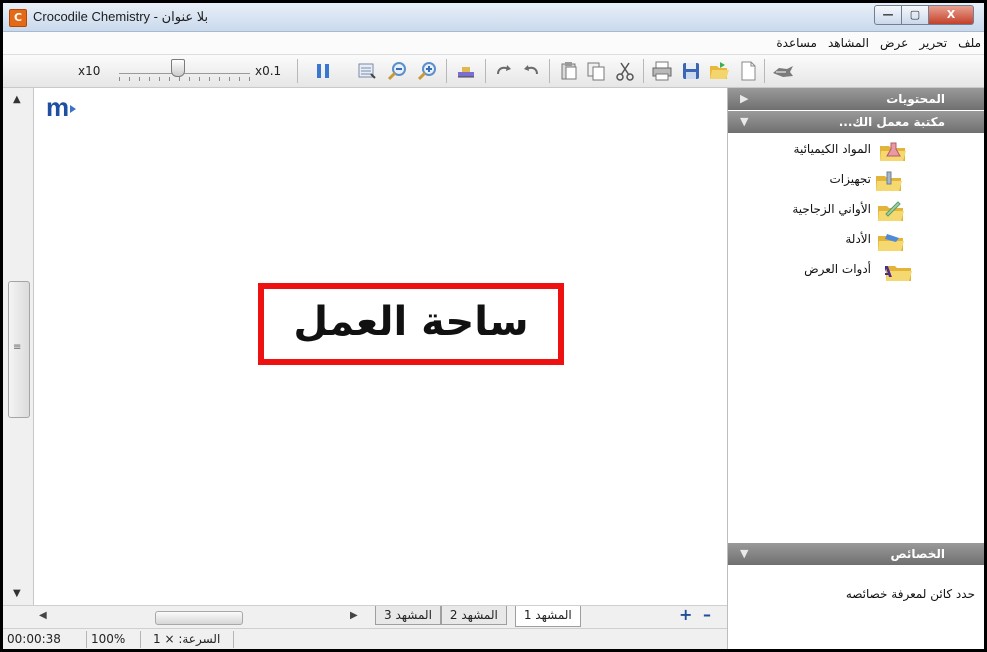 The height and width of the screenshot is (652, 987). I want to click on speed-slider-thumb, so click(178, 68).